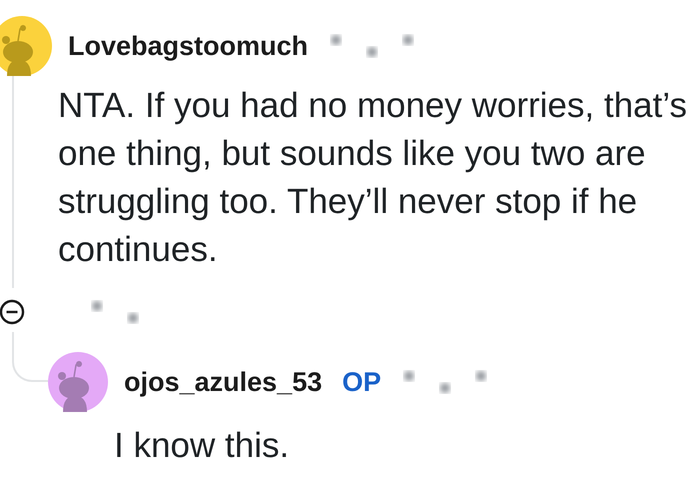 The width and height of the screenshot is (700, 489). Describe the element at coordinates (223, 382) in the screenshot. I see `username: ojos_azules_53` at that location.